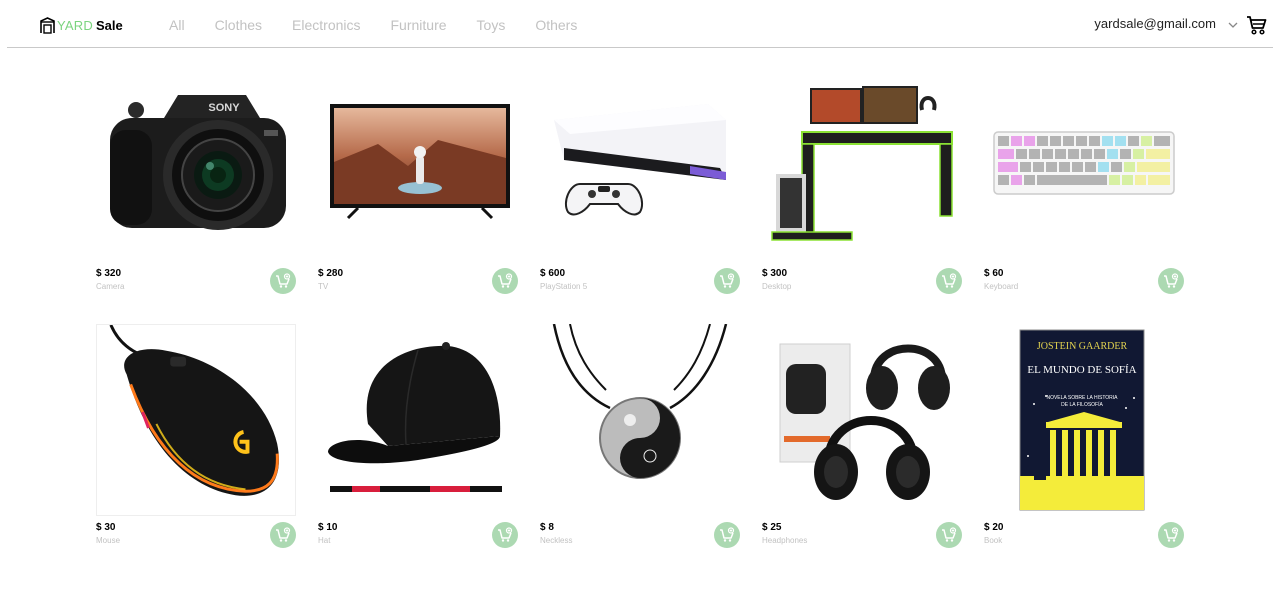 This screenshot has width=1280, height=616. Describe the element at coordinates (640, 401) in the screenshot. I see `necklace-image` at that location.